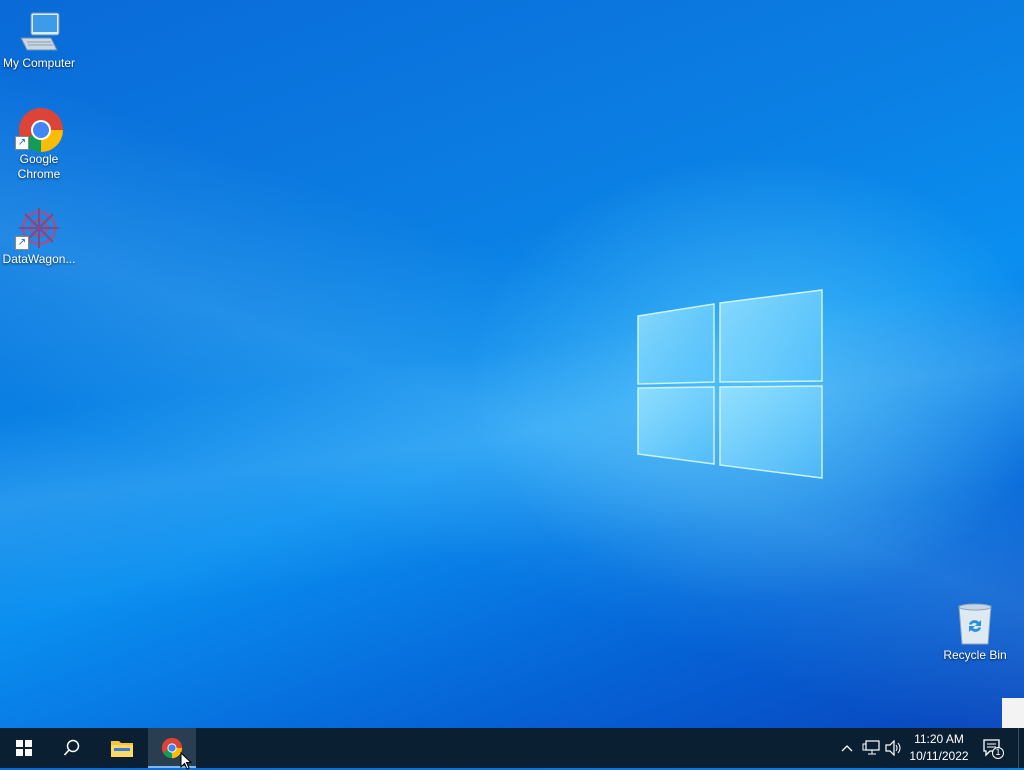 The width and height of the screenshot is (1024, 770). What do you see at coordinates (186, 761) in the screenshot?
I see `mouse-cursor-icon` at bounding box center [186, 761].